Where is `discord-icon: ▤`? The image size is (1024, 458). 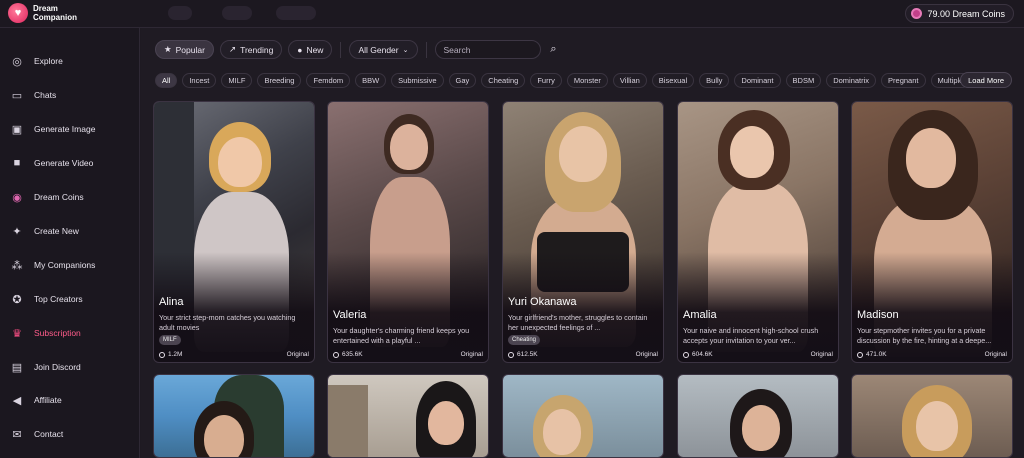
discord-icon: ▤ is located at coordinates (17, 367).